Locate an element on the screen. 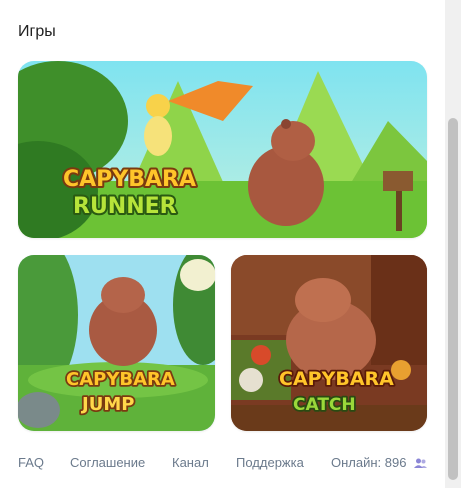 The height and width of the screenshot is (488, 461). online-label: Онлайн: is located at coordinates (356, 462).